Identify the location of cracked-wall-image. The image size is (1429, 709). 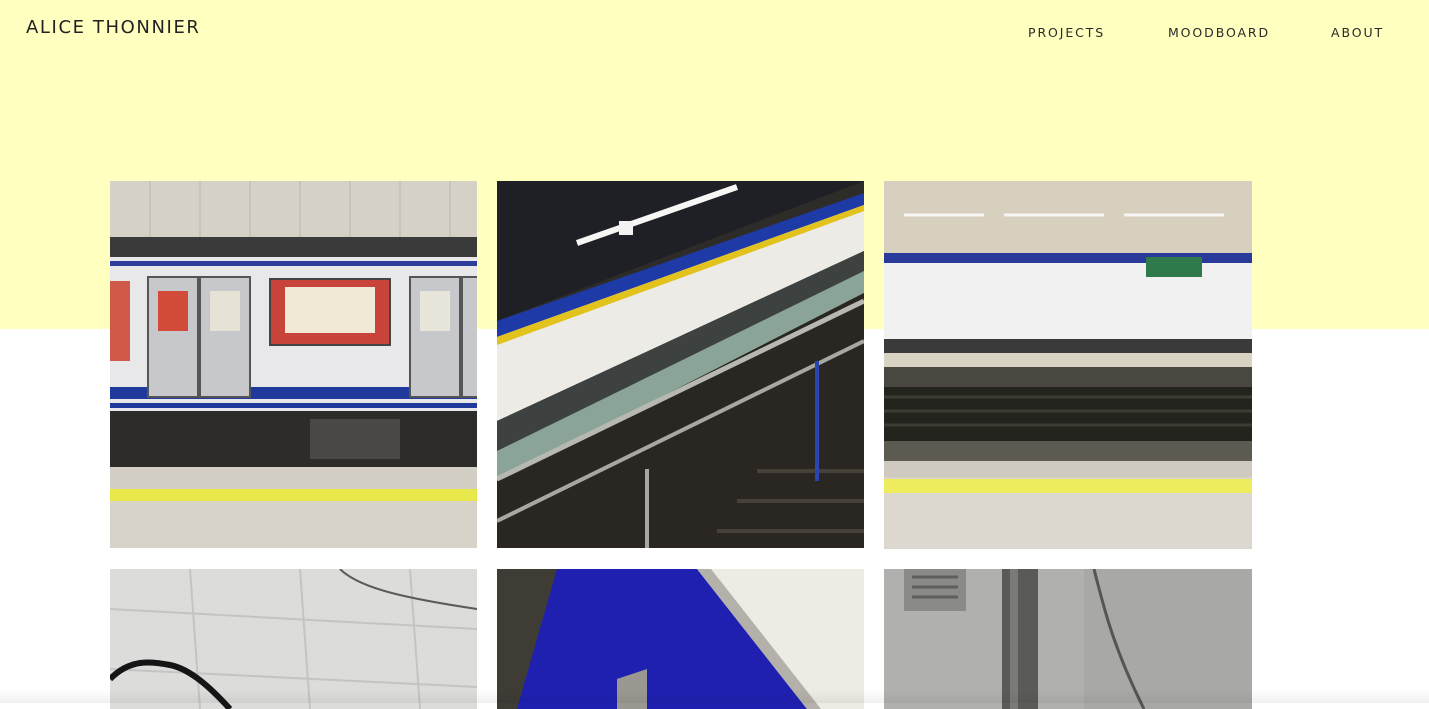
(293, 639).